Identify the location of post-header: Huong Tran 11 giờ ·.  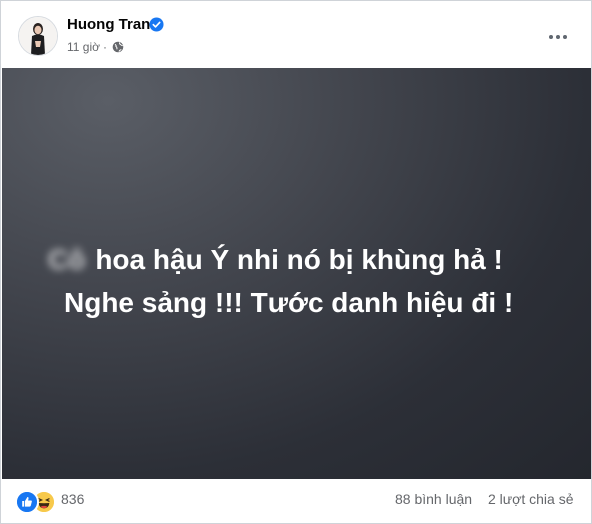
(296, 34).